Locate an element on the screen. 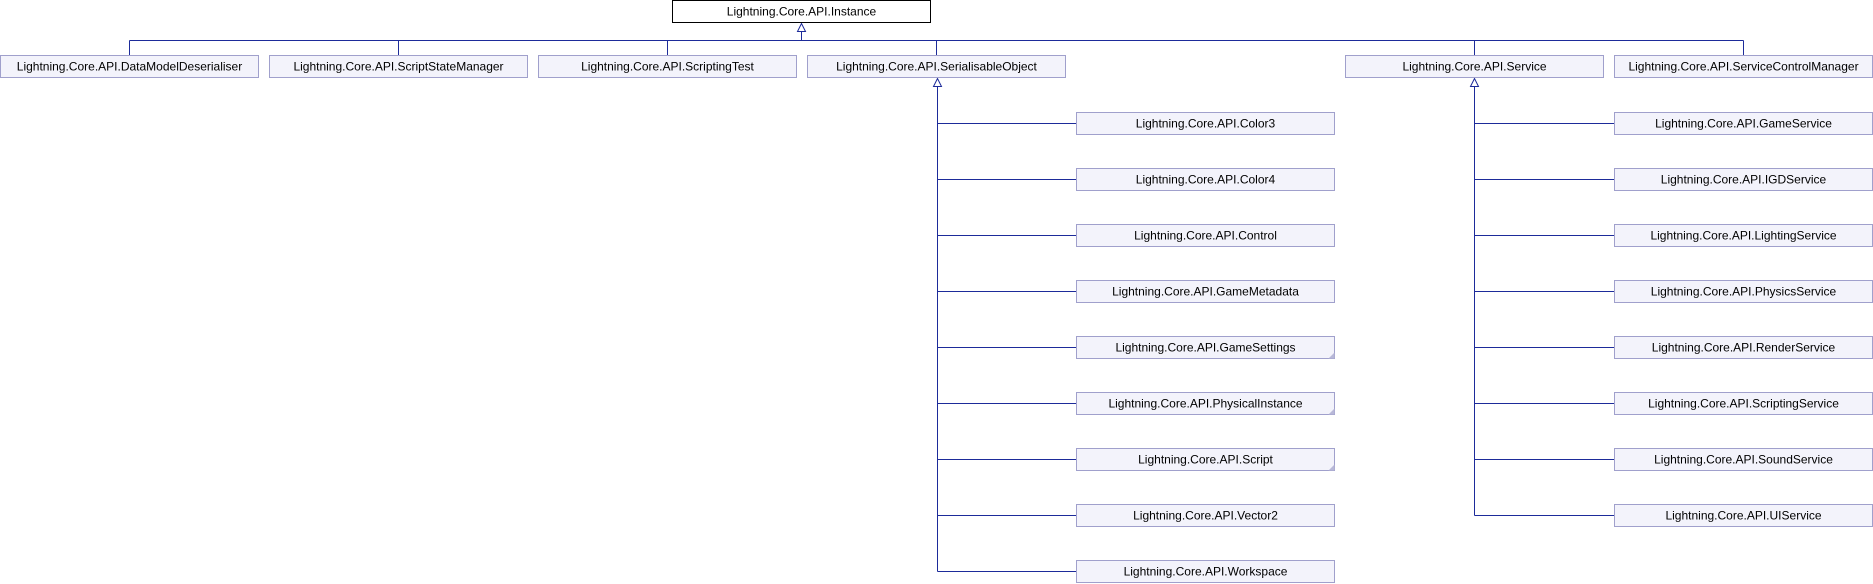 This screenshot has height=584, width=1873. class-node-label: Lightning.Core.API.PhysicsService is located at coordinates (1744, 292).